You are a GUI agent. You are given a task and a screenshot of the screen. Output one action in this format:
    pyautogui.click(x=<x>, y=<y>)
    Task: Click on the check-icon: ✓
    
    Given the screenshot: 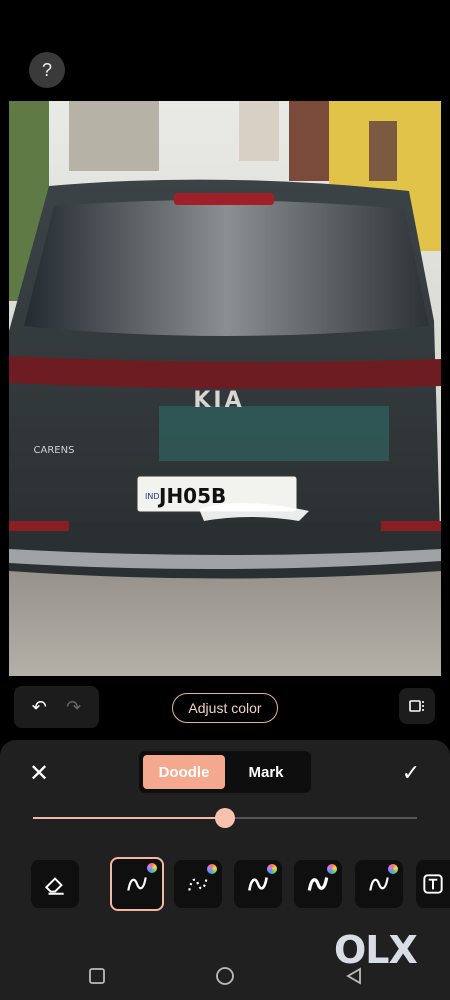 What is the action you would take?
    pyautogui.click(x=411, y=773)
    